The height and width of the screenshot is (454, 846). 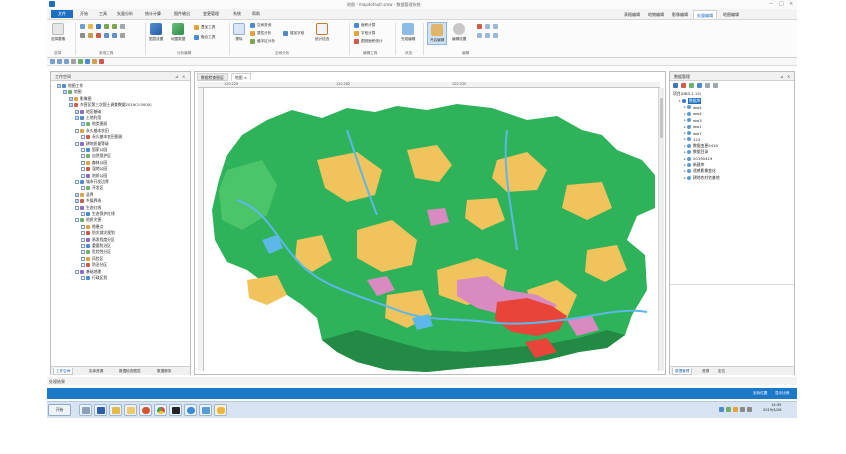 What do you see at coordinates (680, 14) in the screenshot?
I see `tab-image-edit: 影像编辑` at bounding box center [680, 14].